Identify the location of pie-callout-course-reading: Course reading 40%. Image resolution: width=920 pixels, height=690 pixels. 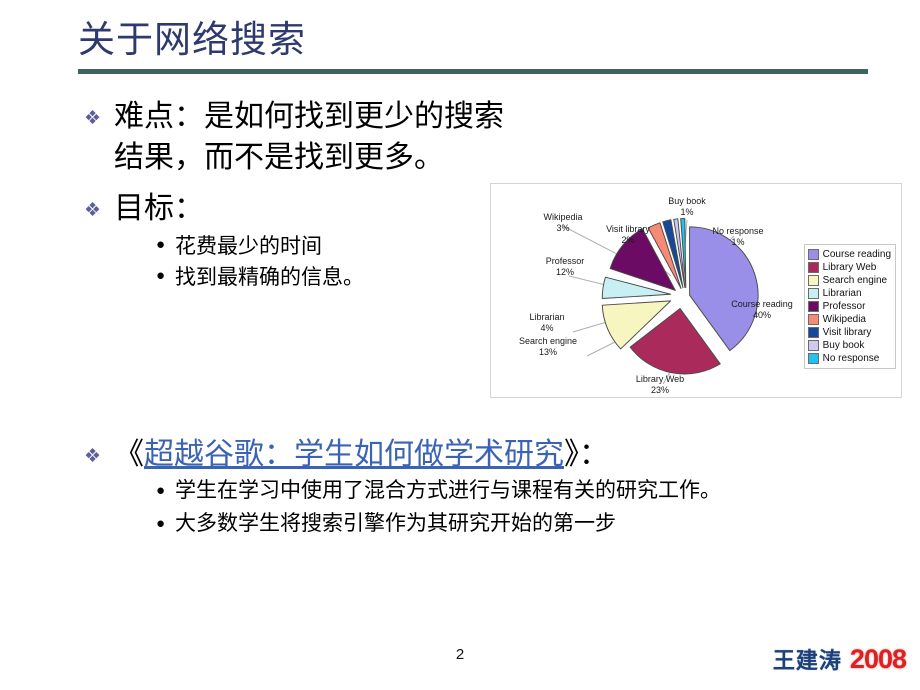
(762, 310).